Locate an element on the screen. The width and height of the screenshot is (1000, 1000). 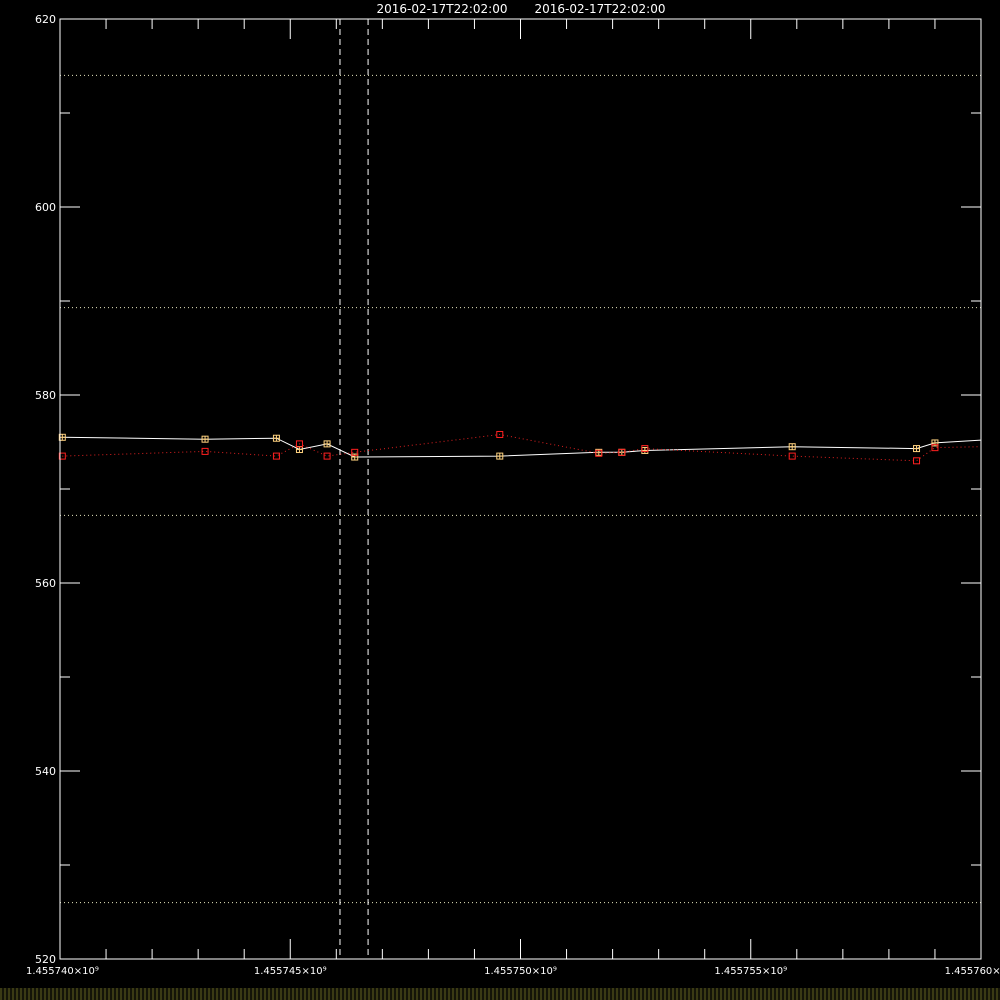
x-tick-label: 1.455750×10⁹ is located at coordinates (520, 971).